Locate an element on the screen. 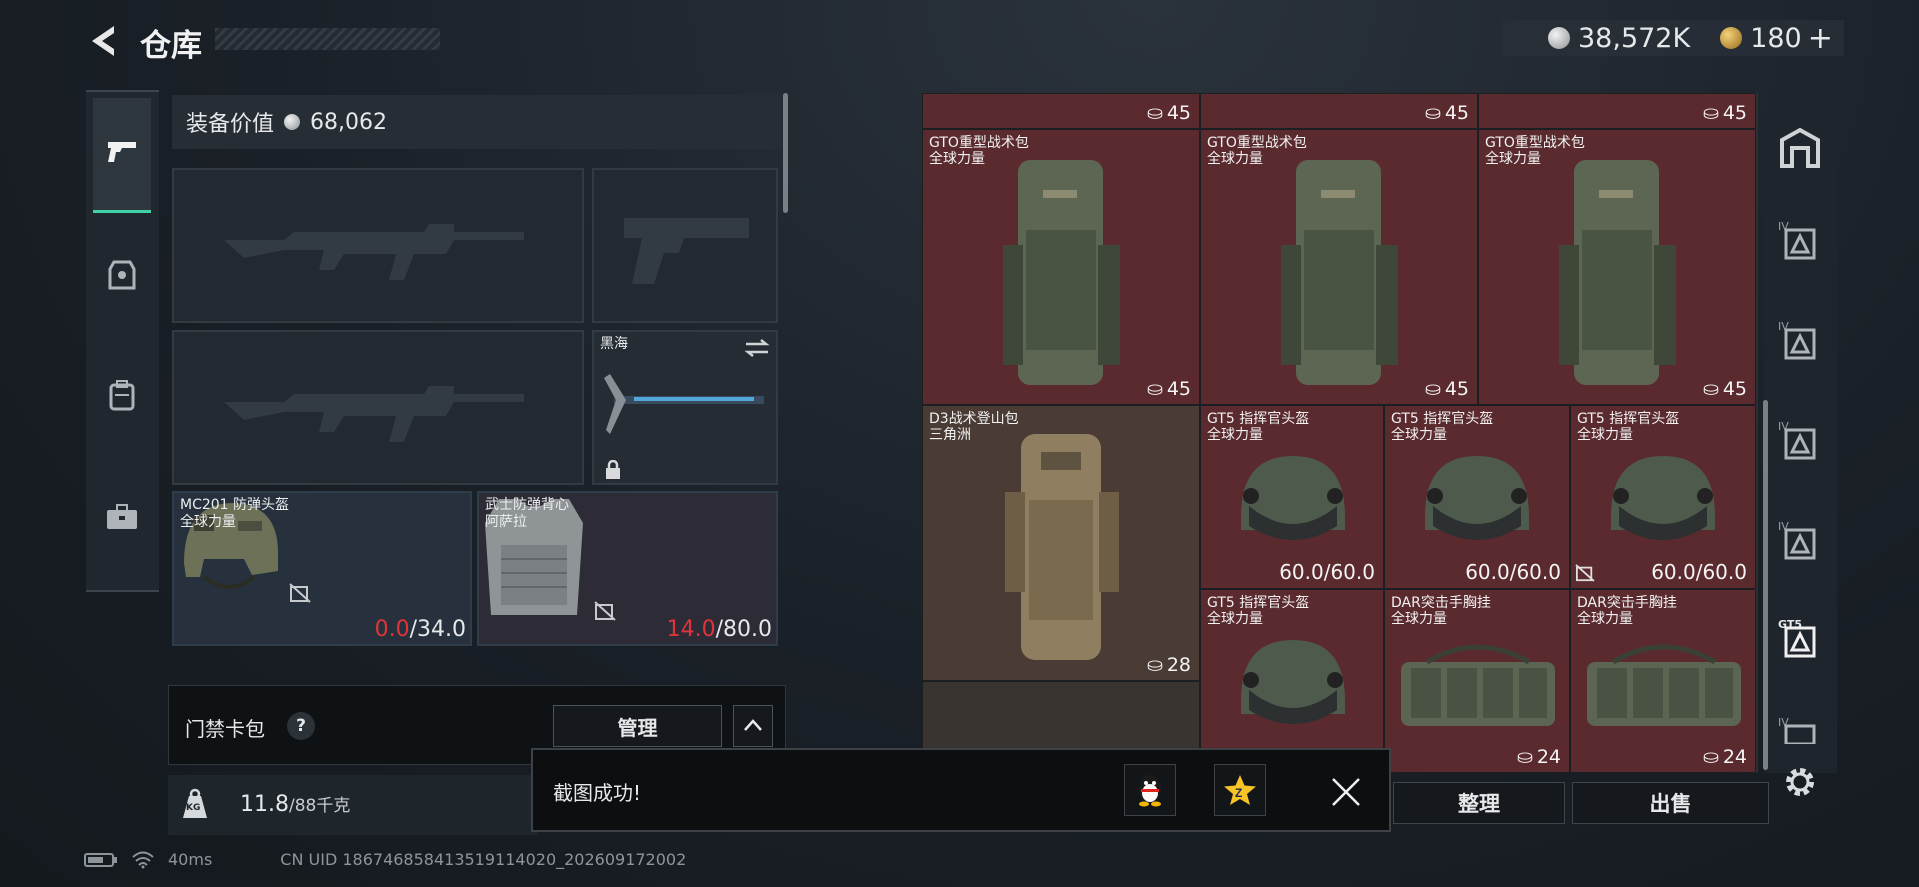  swap-icon is located at coordinates (757, 348).